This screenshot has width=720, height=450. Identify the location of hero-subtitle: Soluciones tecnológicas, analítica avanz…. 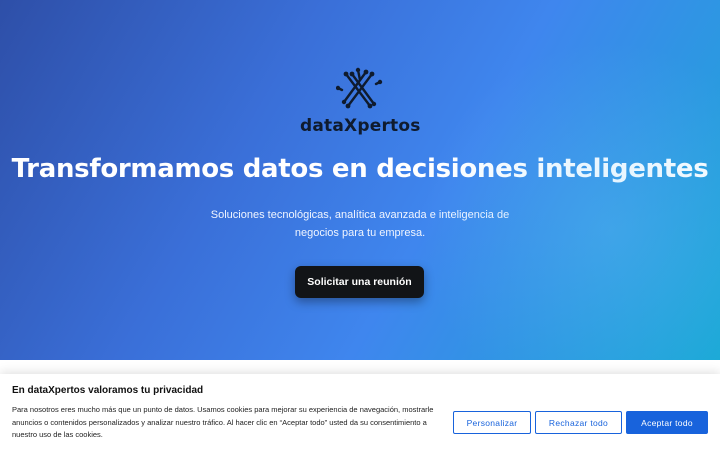
(360, 224).